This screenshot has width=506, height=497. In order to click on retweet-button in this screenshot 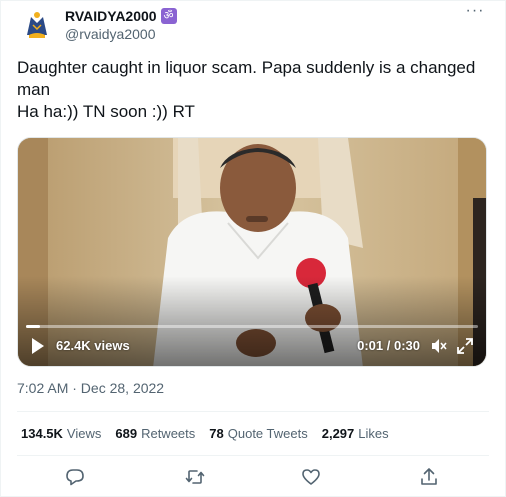, I will do `click(196, 478)`.